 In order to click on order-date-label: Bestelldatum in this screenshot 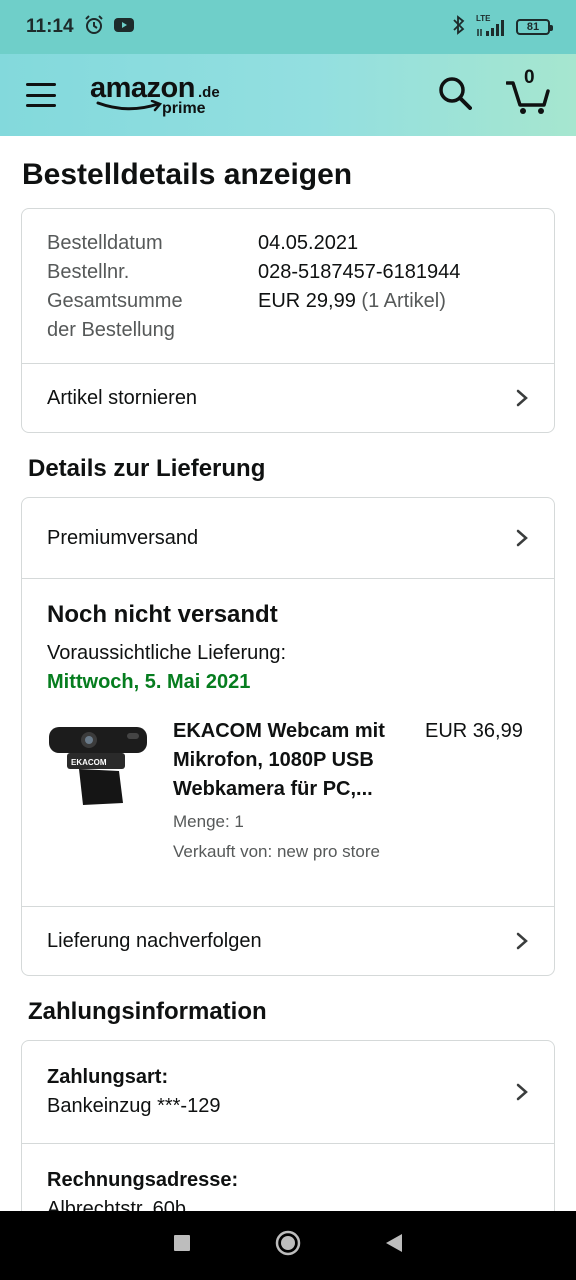, I will do `click(105, 243)`.